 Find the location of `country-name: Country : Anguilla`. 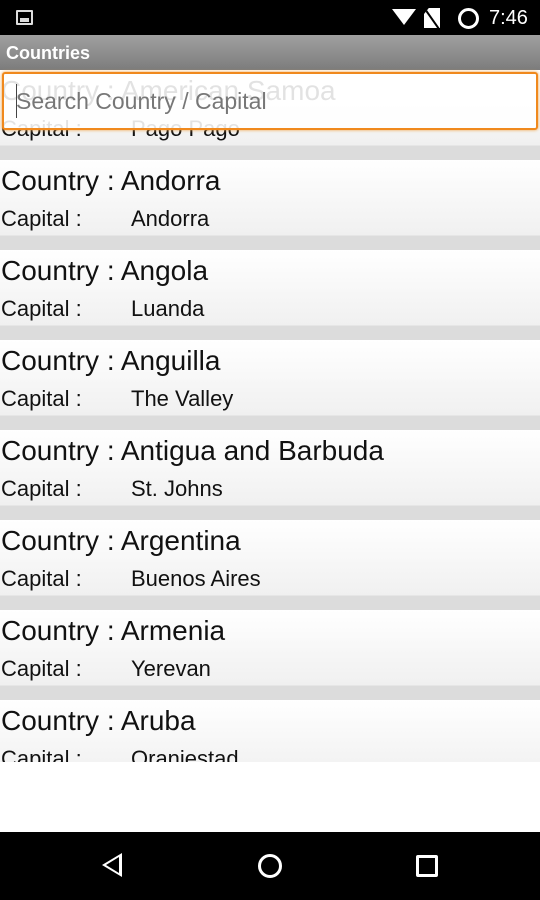

country-name: Country : Anguilla is located at coordinates (110, 361).